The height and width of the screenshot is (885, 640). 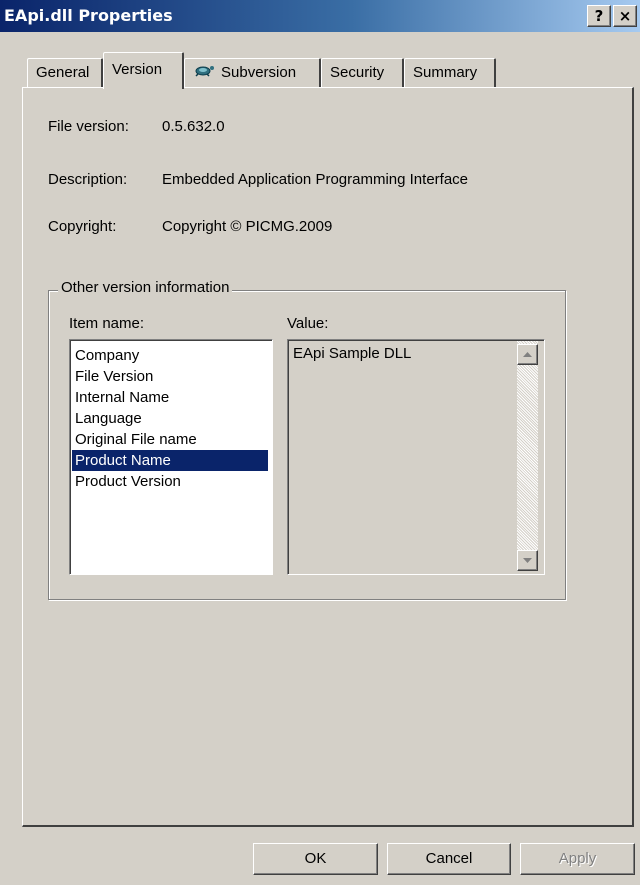 I want to click on ok-button: OK, so click(x=315, y=859).